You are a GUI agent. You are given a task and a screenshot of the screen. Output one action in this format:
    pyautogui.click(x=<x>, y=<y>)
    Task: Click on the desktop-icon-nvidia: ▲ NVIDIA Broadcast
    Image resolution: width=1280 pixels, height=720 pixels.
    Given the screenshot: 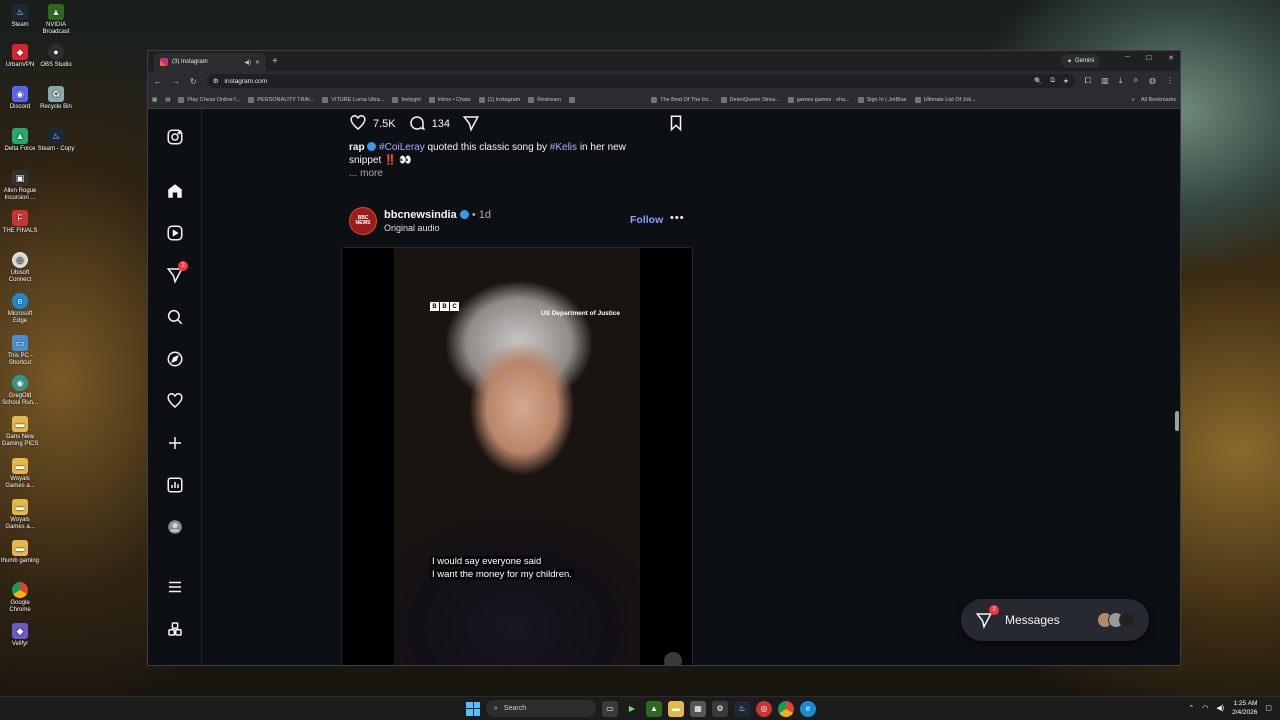 What is the action you would take?
    pyautogui.click(x=56, y=20)
    